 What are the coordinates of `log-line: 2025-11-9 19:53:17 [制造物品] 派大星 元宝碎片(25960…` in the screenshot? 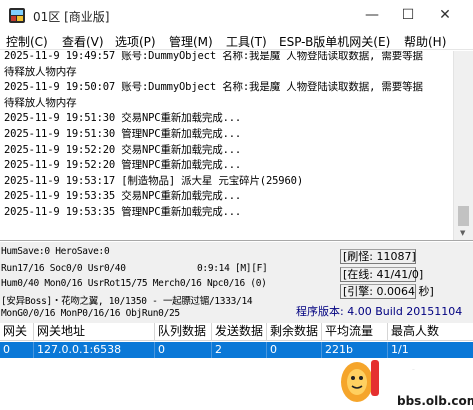 It's located at (153, 180).